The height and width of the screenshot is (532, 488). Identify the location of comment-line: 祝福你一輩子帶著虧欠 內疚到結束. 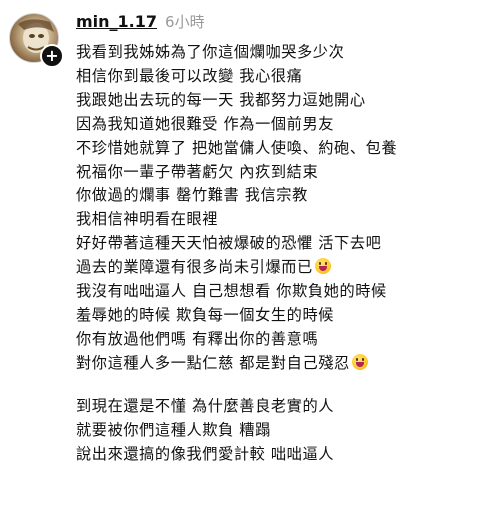
(277, 173).